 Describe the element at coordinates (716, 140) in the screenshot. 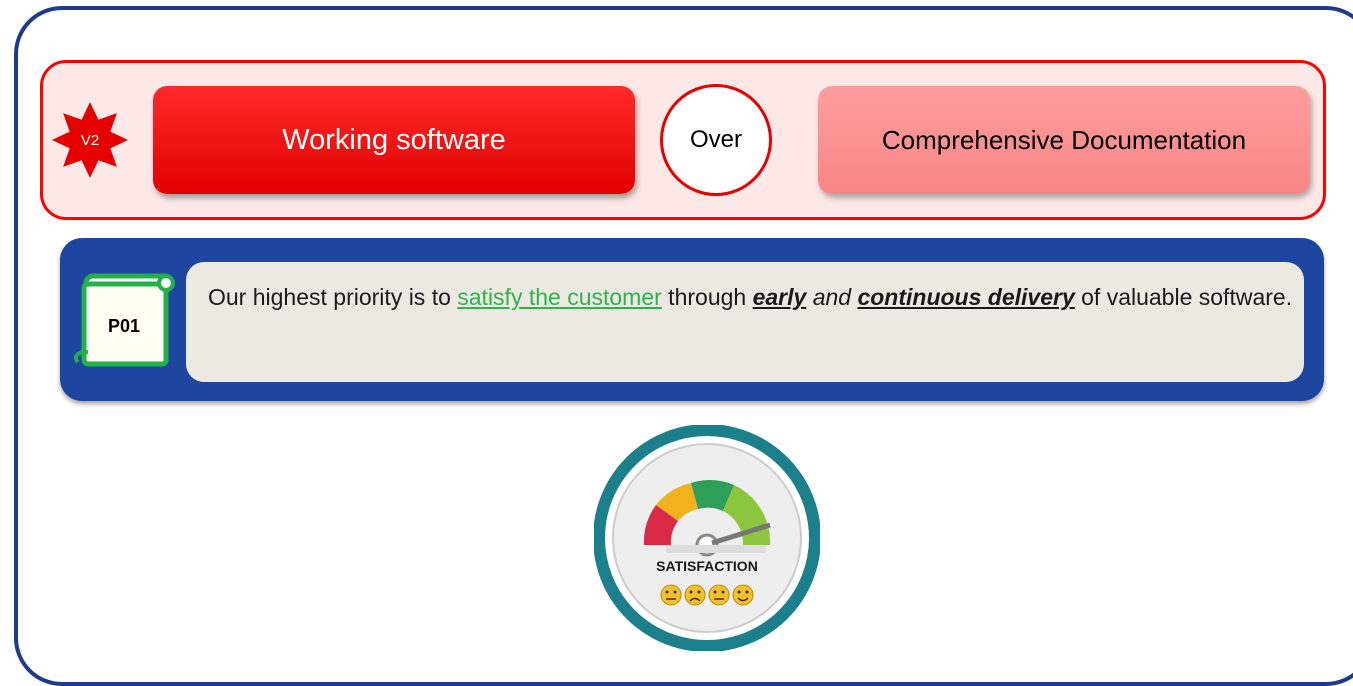

I see `over-connector: Over` at that location.